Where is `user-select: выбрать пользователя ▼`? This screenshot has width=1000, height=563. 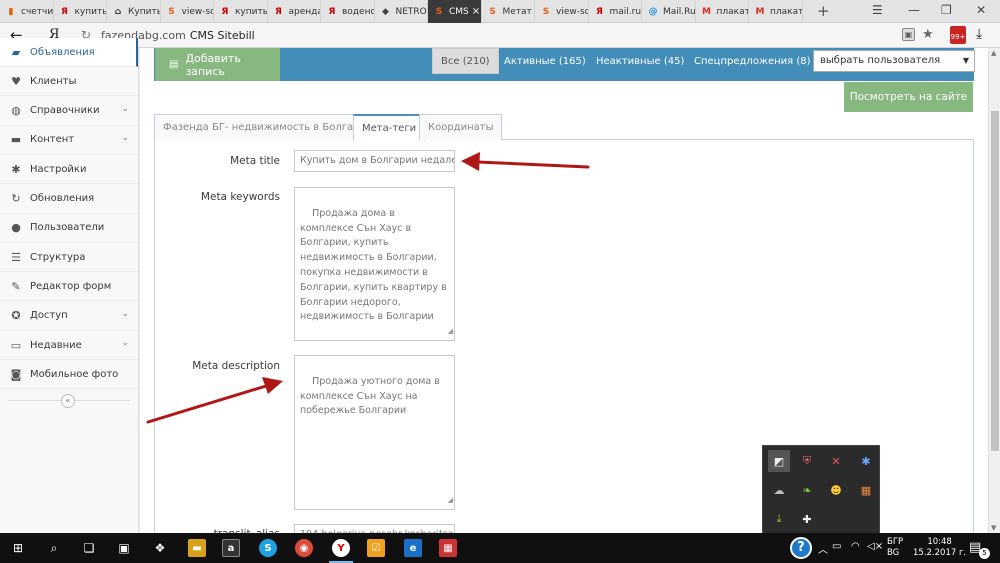
user-select: выбрать пользователя ▼ is located at coordinates (894, 61).